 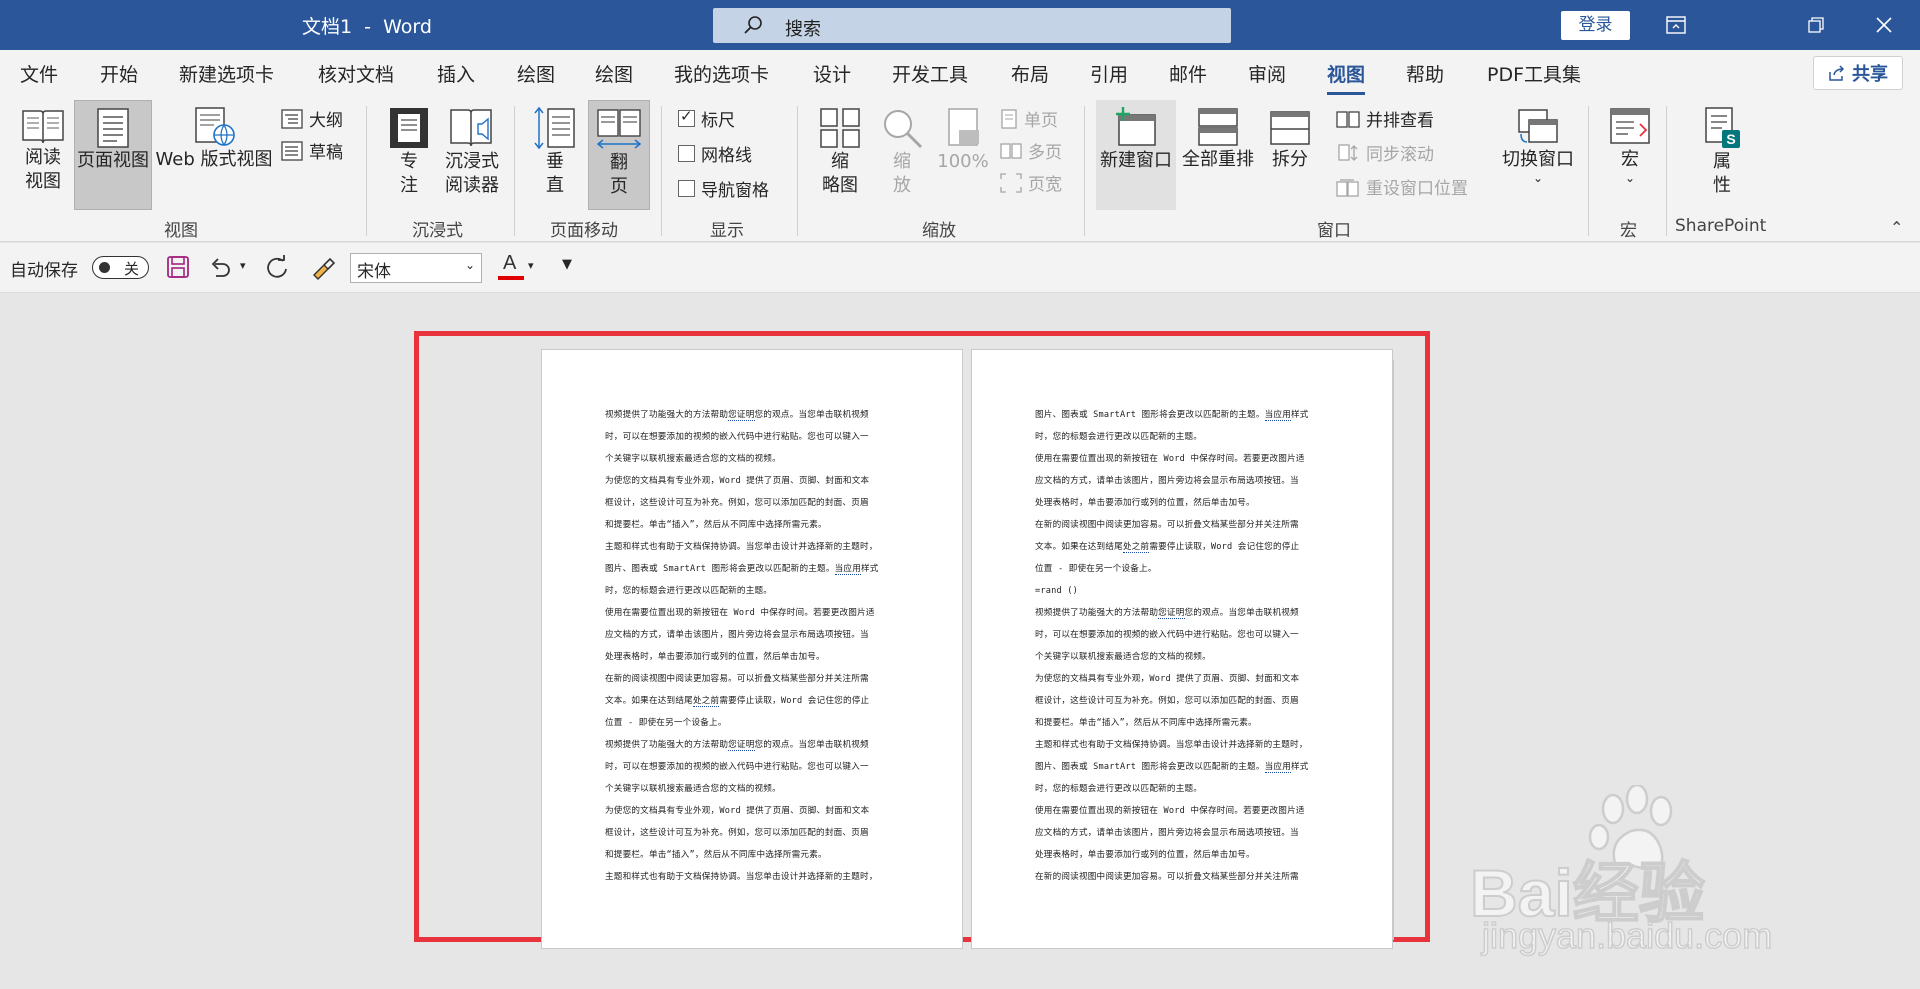 I want to click on underlined-text: 您证明, so click(x=741, y=415).